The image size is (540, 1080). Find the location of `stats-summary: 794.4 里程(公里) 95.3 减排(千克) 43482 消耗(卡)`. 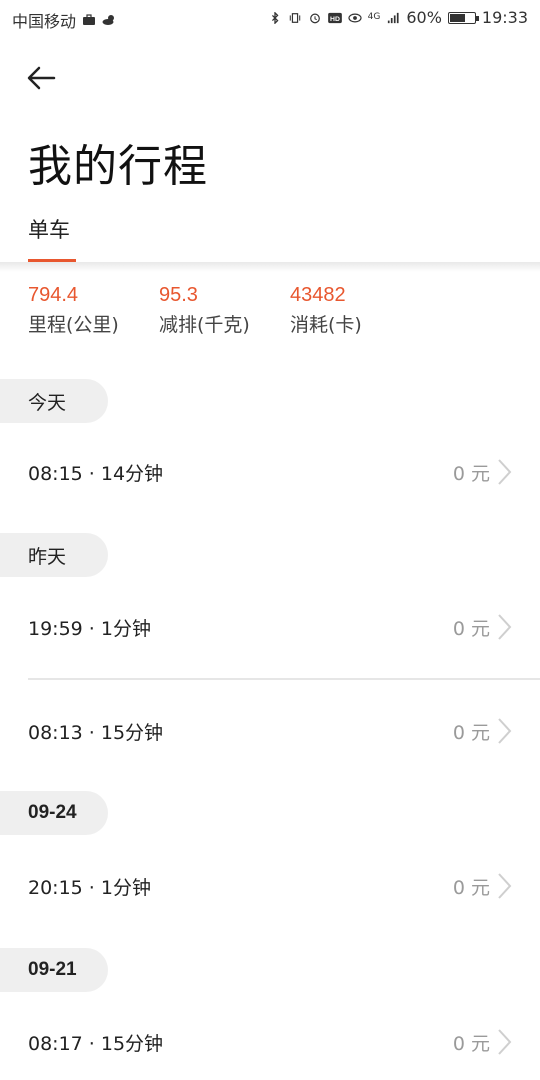

stats-summary: 794.4 里程(公里) 95.3 减排(千克) 43482 消耗(卡) is located at coordinates (224, 310).